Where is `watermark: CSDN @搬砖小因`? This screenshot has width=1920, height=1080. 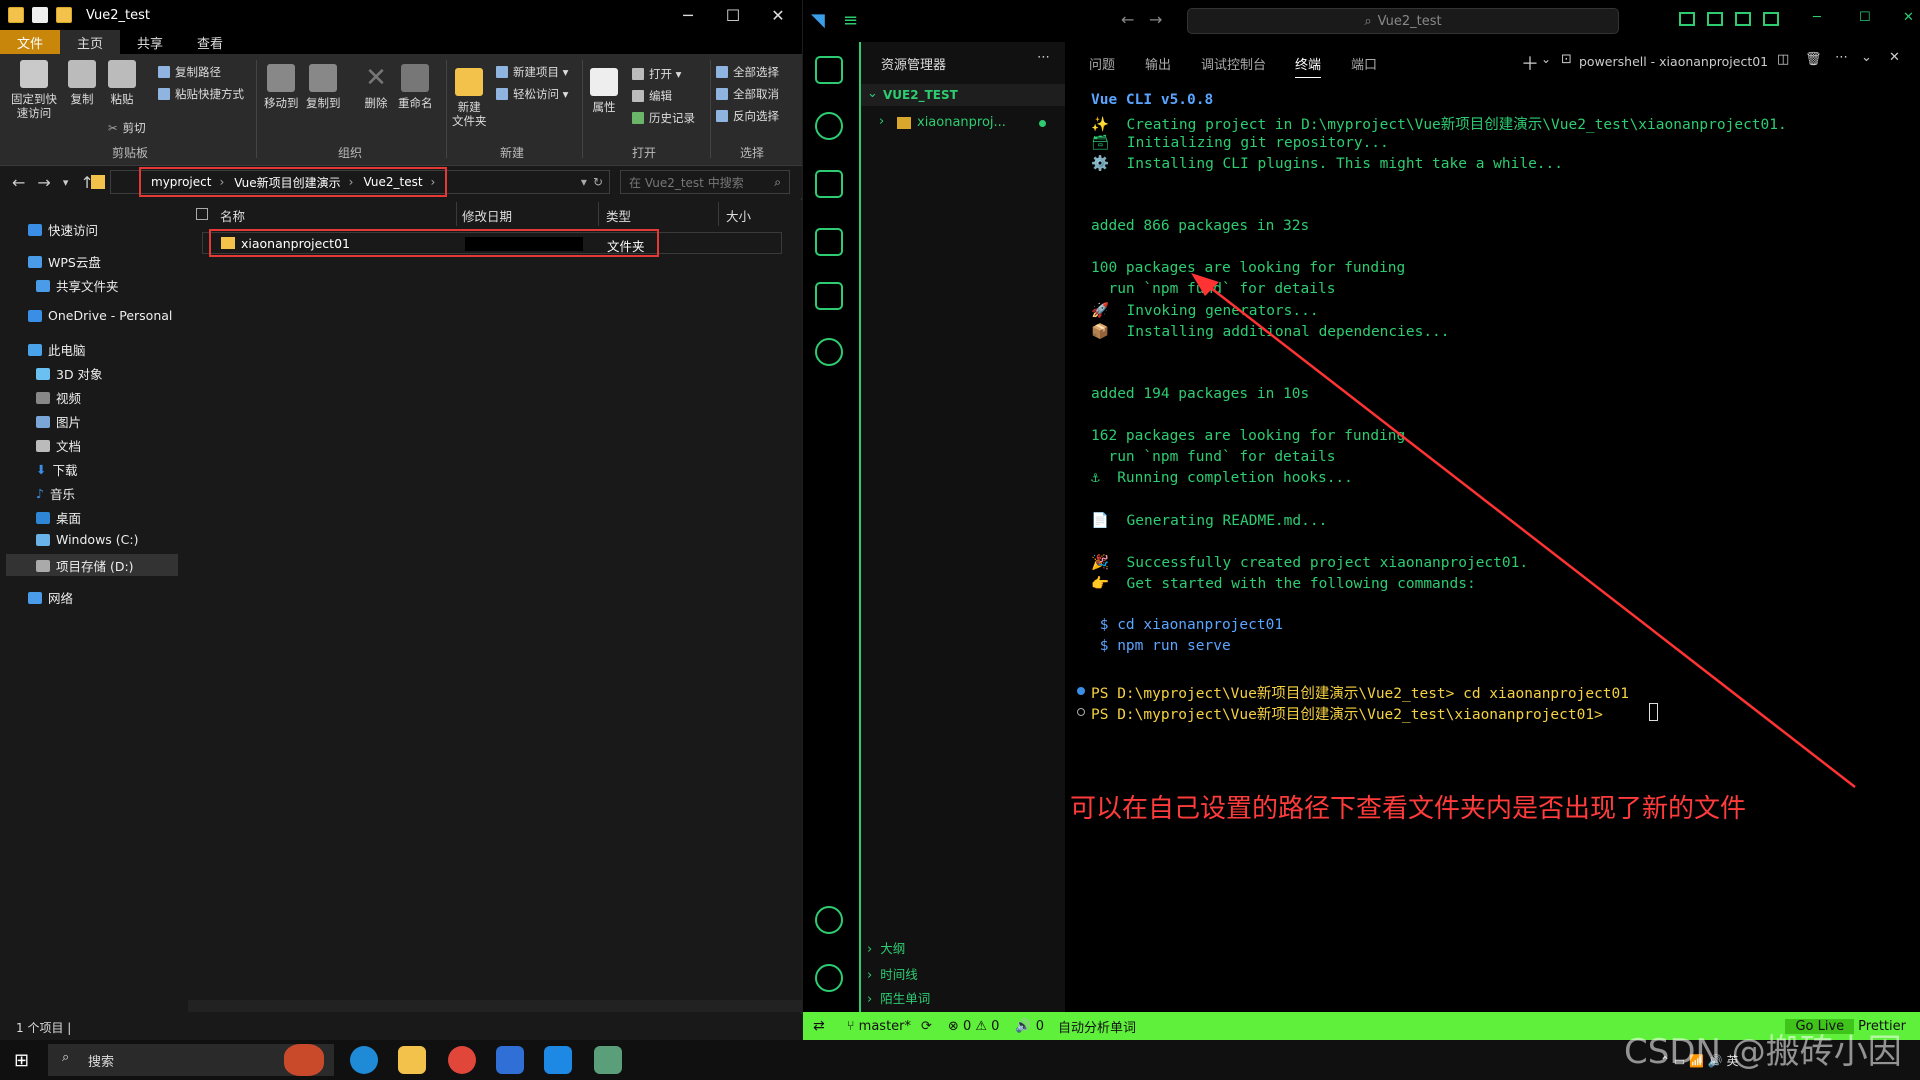
watermark: CSDN @搬砖小因 is located at coordinates (1763, 1052).